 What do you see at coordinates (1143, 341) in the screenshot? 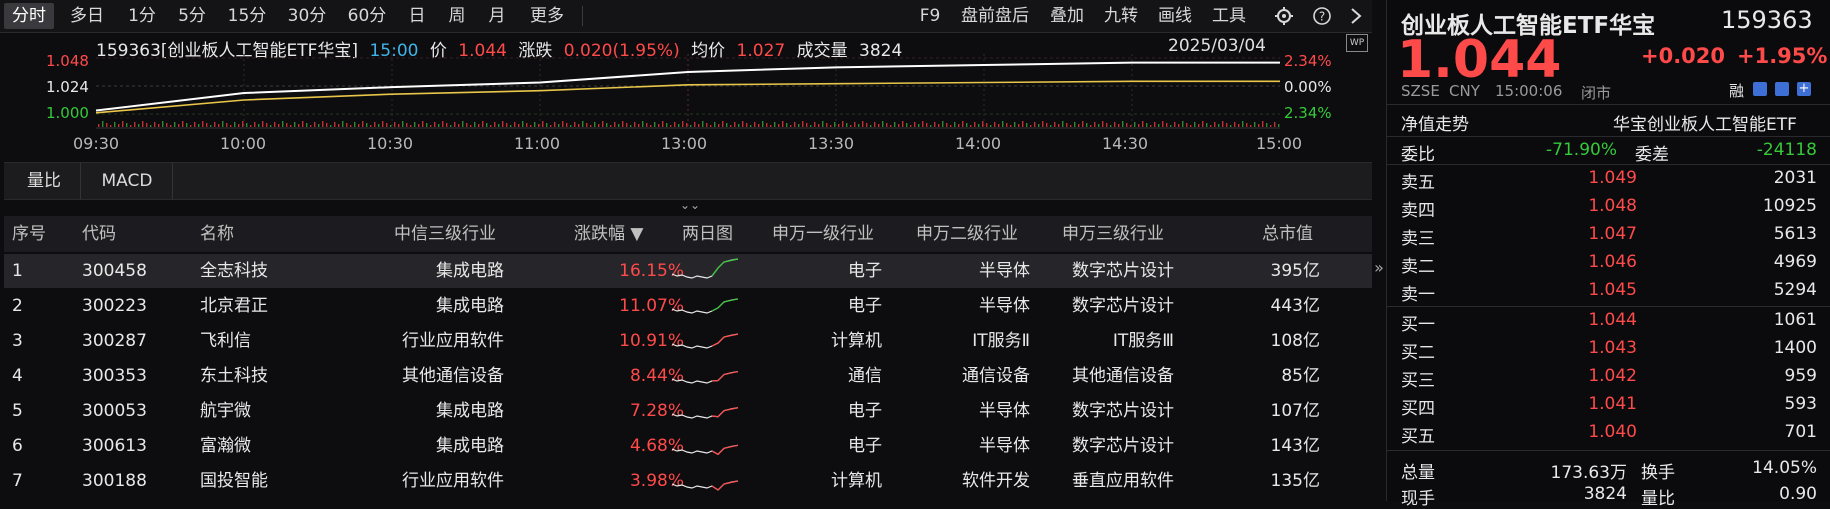
I see `row-sw-level3: IT服务Ⅲ` at bounding box center [1143, 341].